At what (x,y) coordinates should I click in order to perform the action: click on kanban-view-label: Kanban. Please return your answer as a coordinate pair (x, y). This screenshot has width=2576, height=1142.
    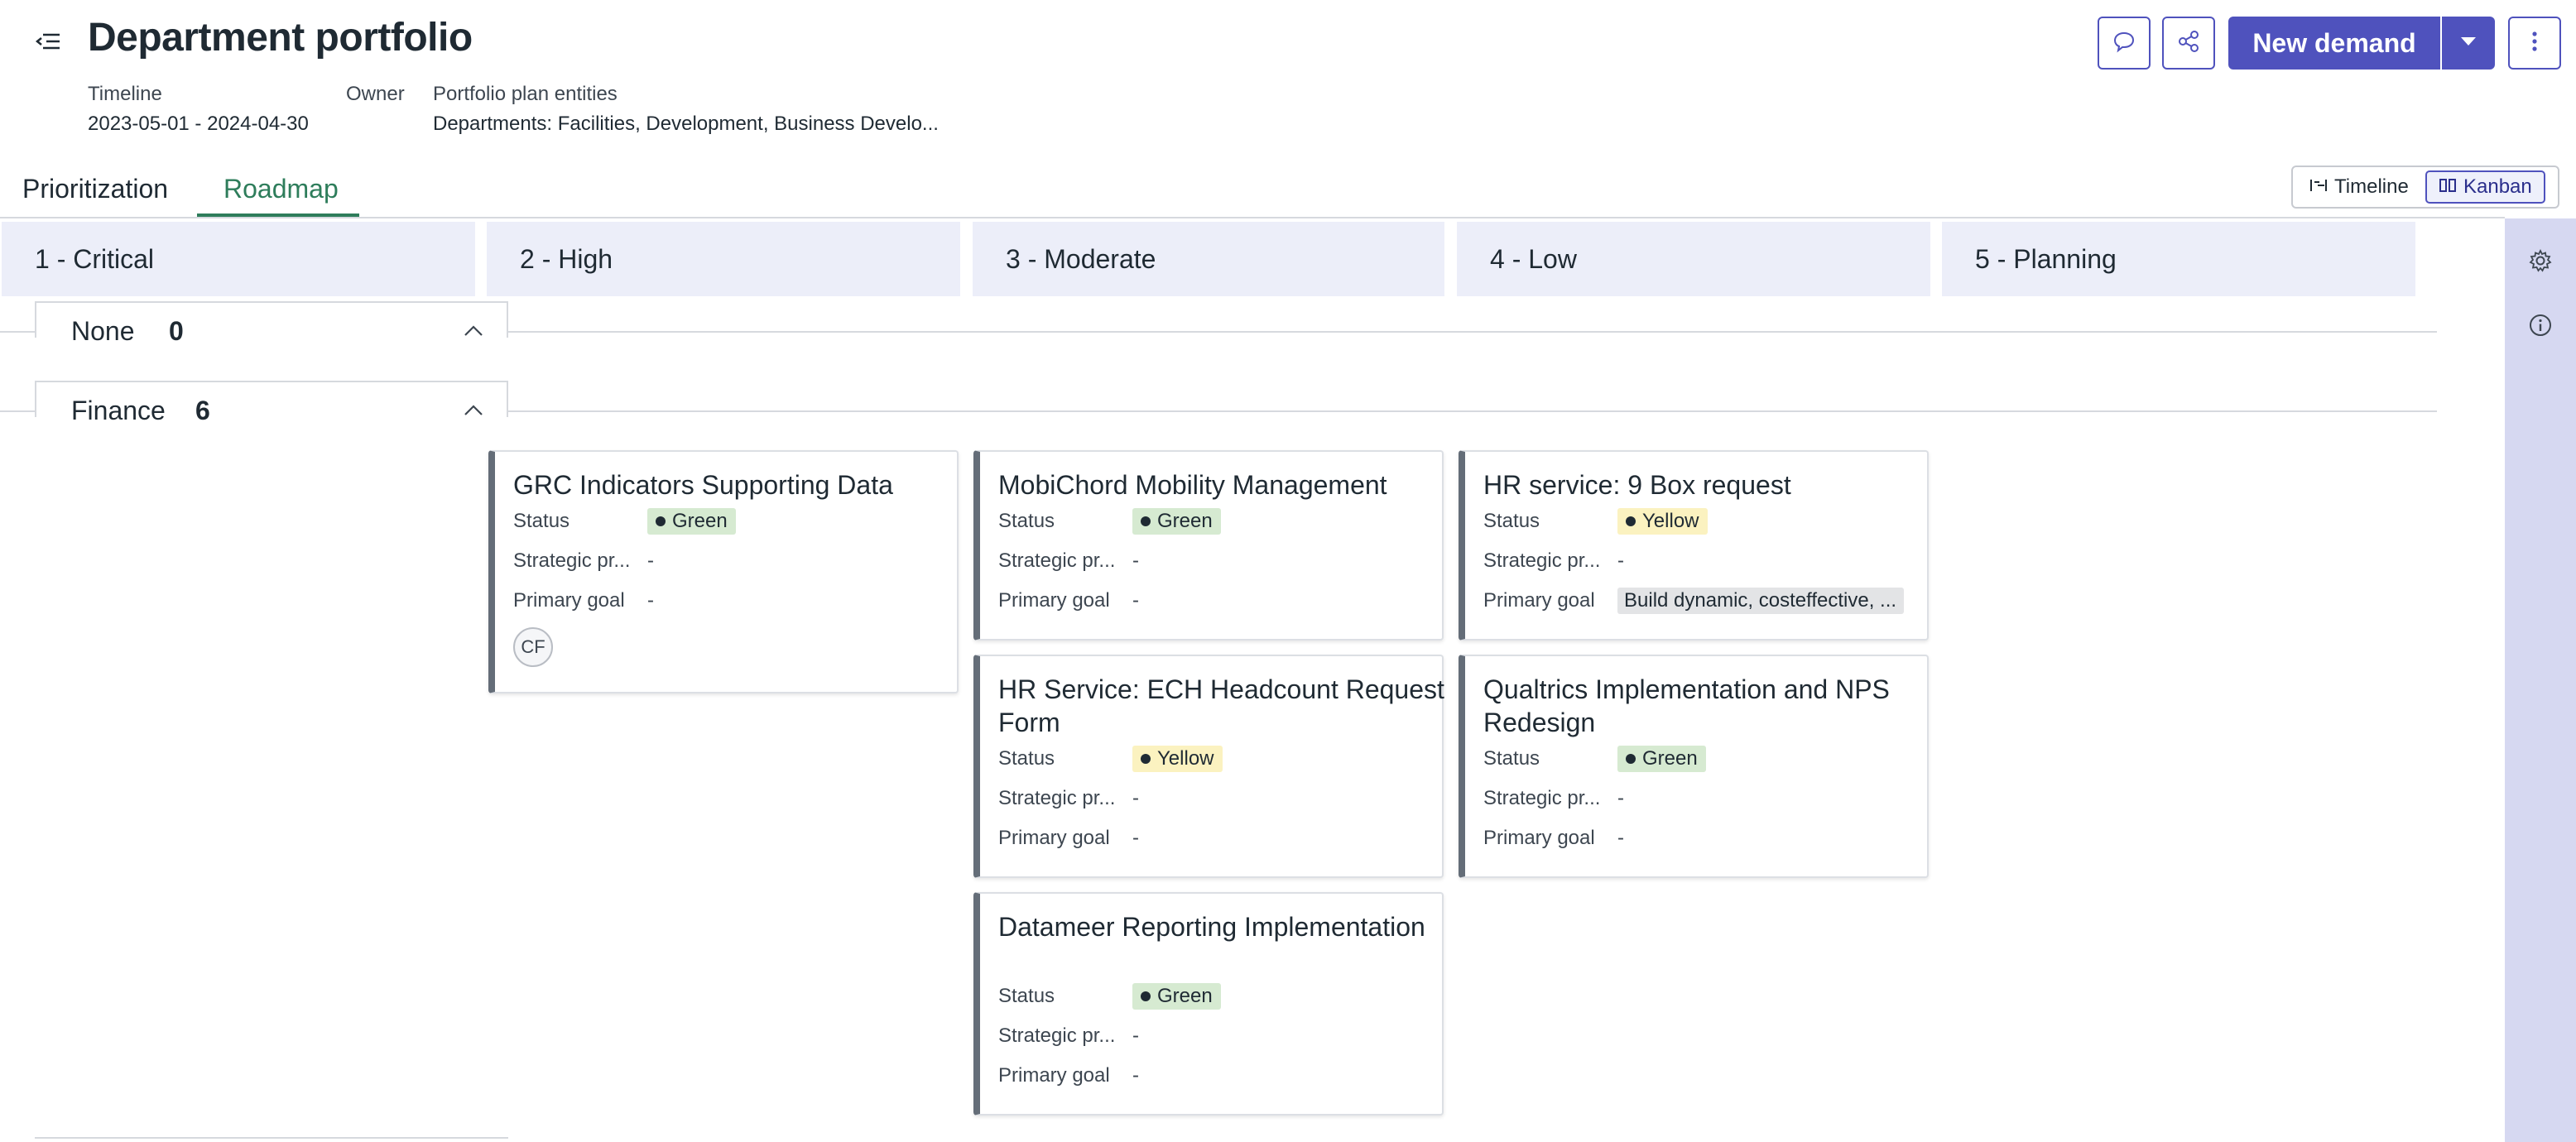
    Looking at the image, I should click on (2497, 187).